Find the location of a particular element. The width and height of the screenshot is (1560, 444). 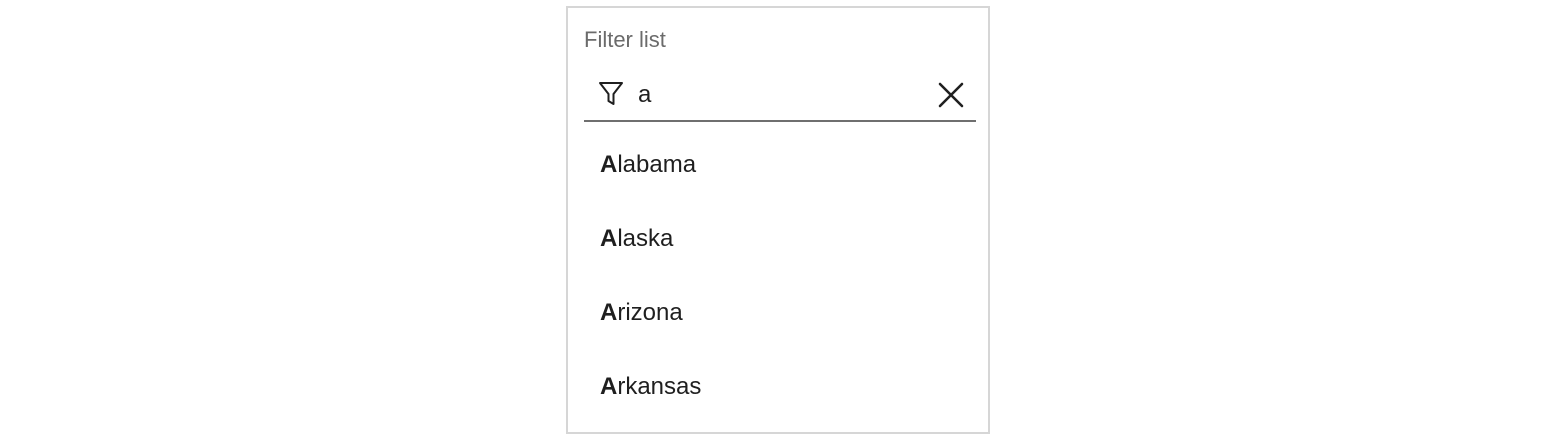

item-label-rest: rizona is located at coordinates (650, 312).